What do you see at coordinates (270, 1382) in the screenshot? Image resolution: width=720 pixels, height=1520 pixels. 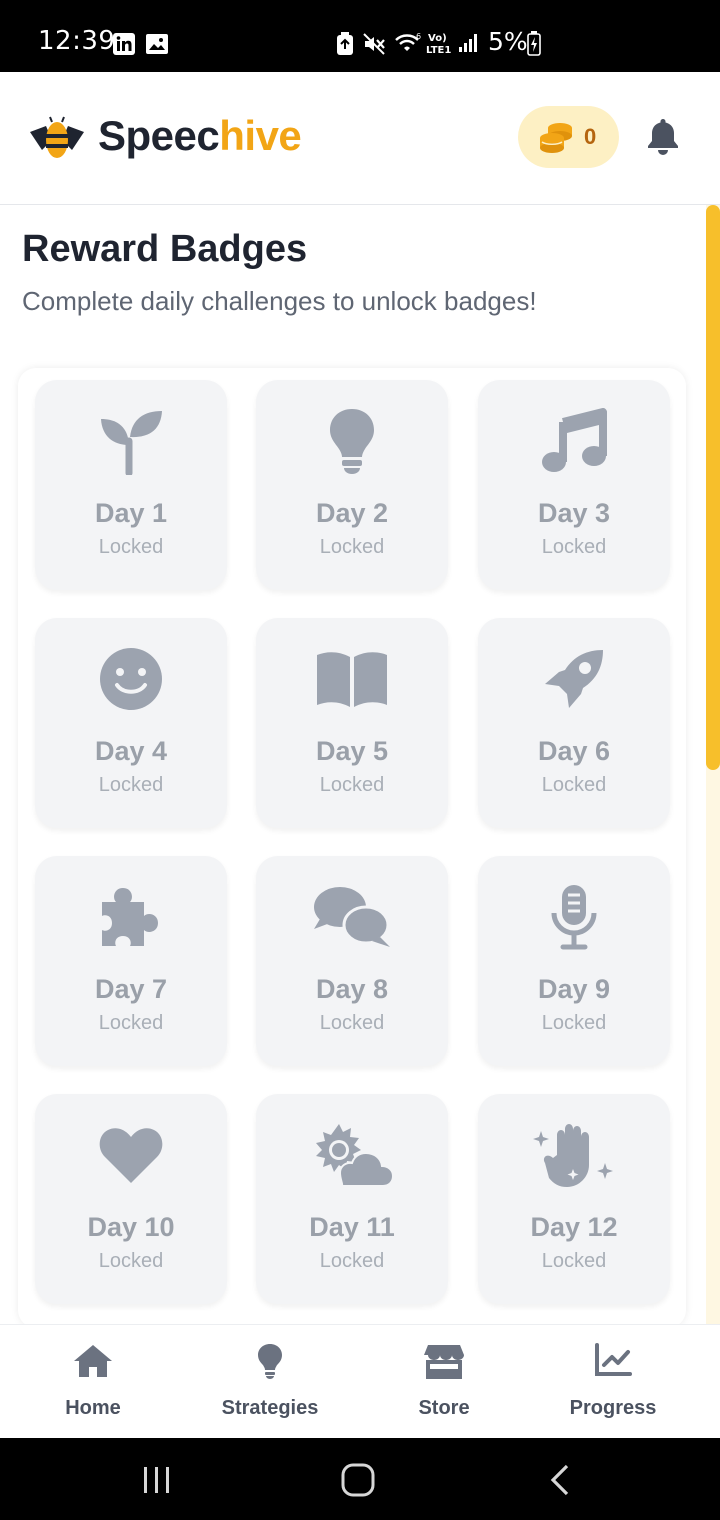 I see `nav-strategies: Strategies` at bounding box center [270, 1382].